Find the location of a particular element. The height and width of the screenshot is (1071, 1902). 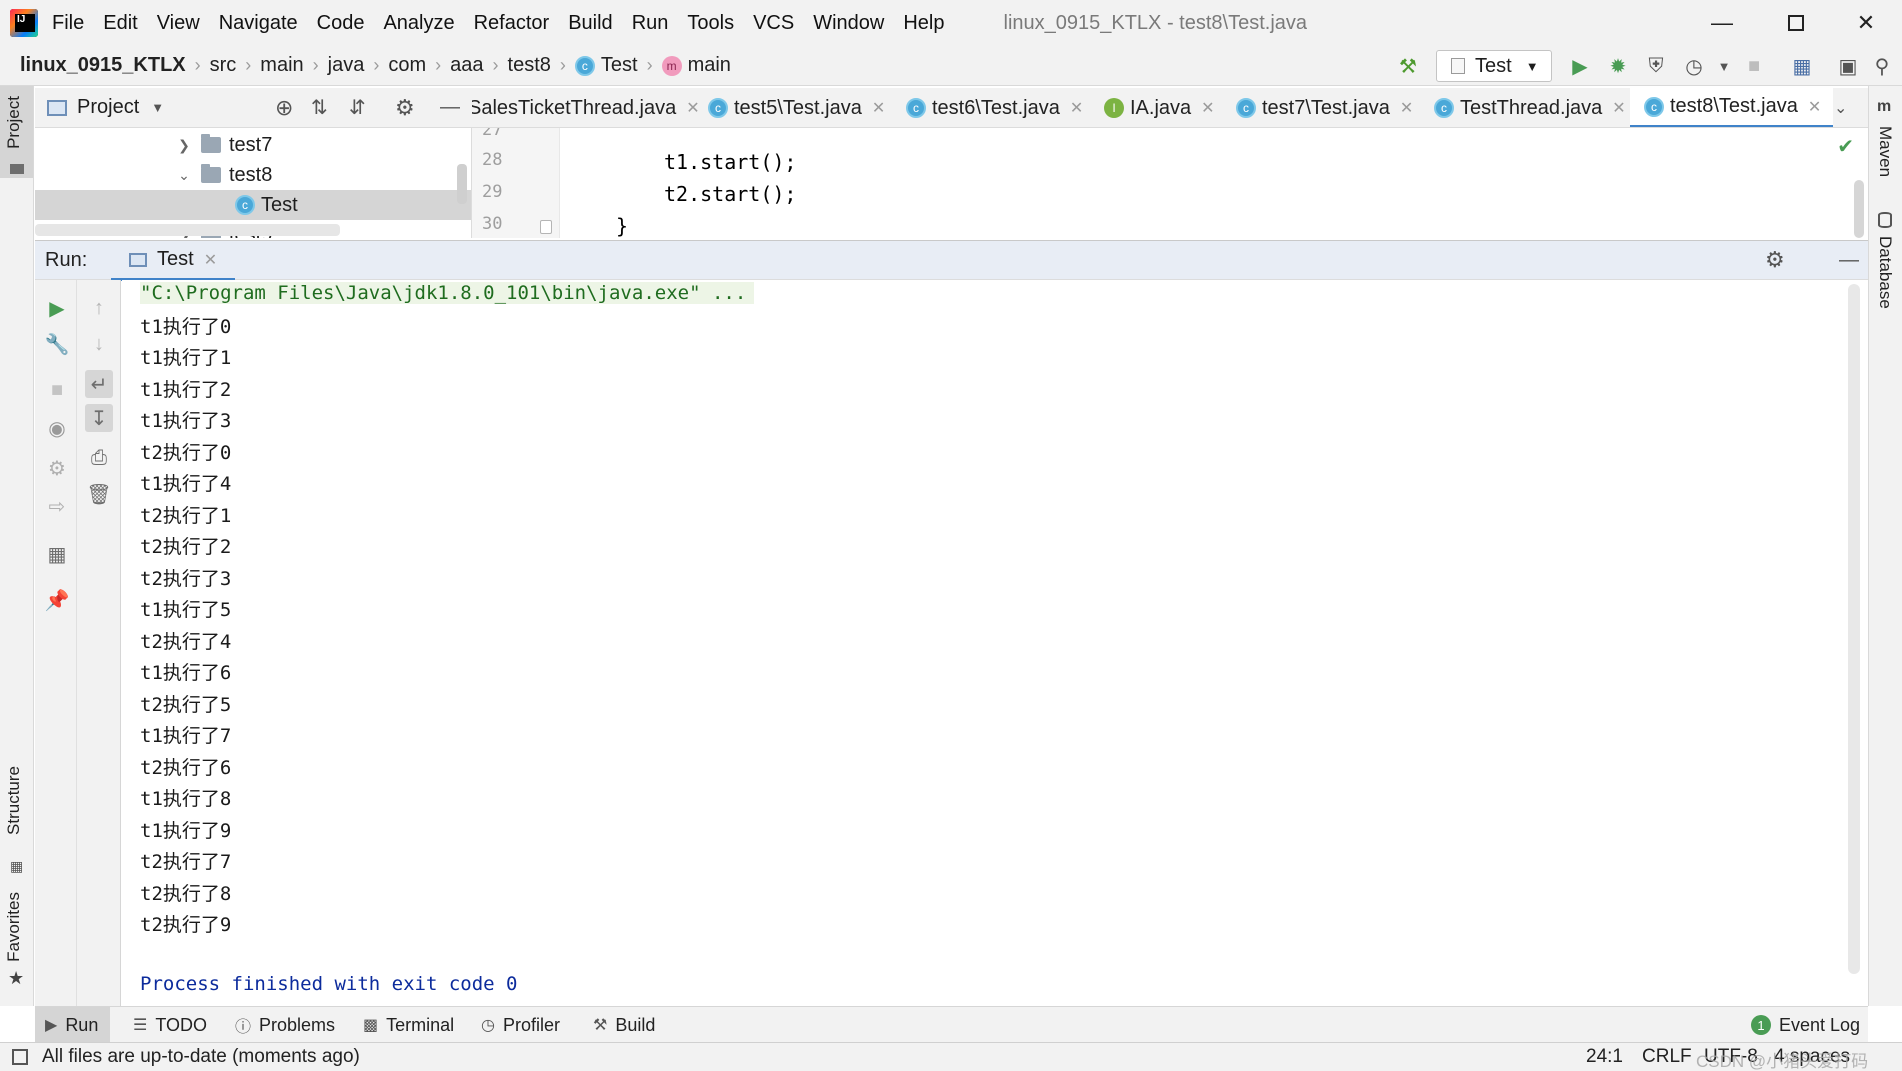

tool-run: ▶ Run is located at coordinates (73, 1025).